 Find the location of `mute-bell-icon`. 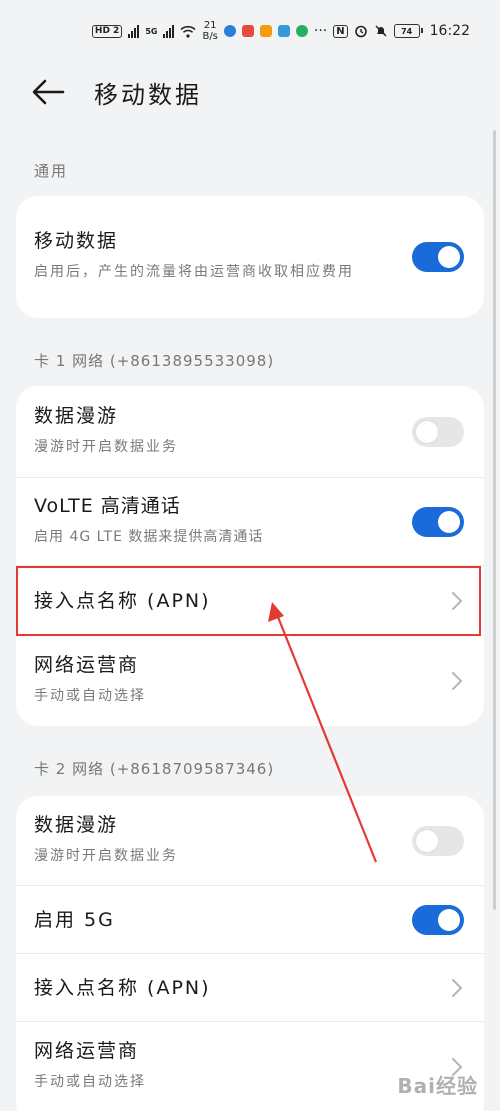

mute-bell-icon is located at coordinates (381, 31).